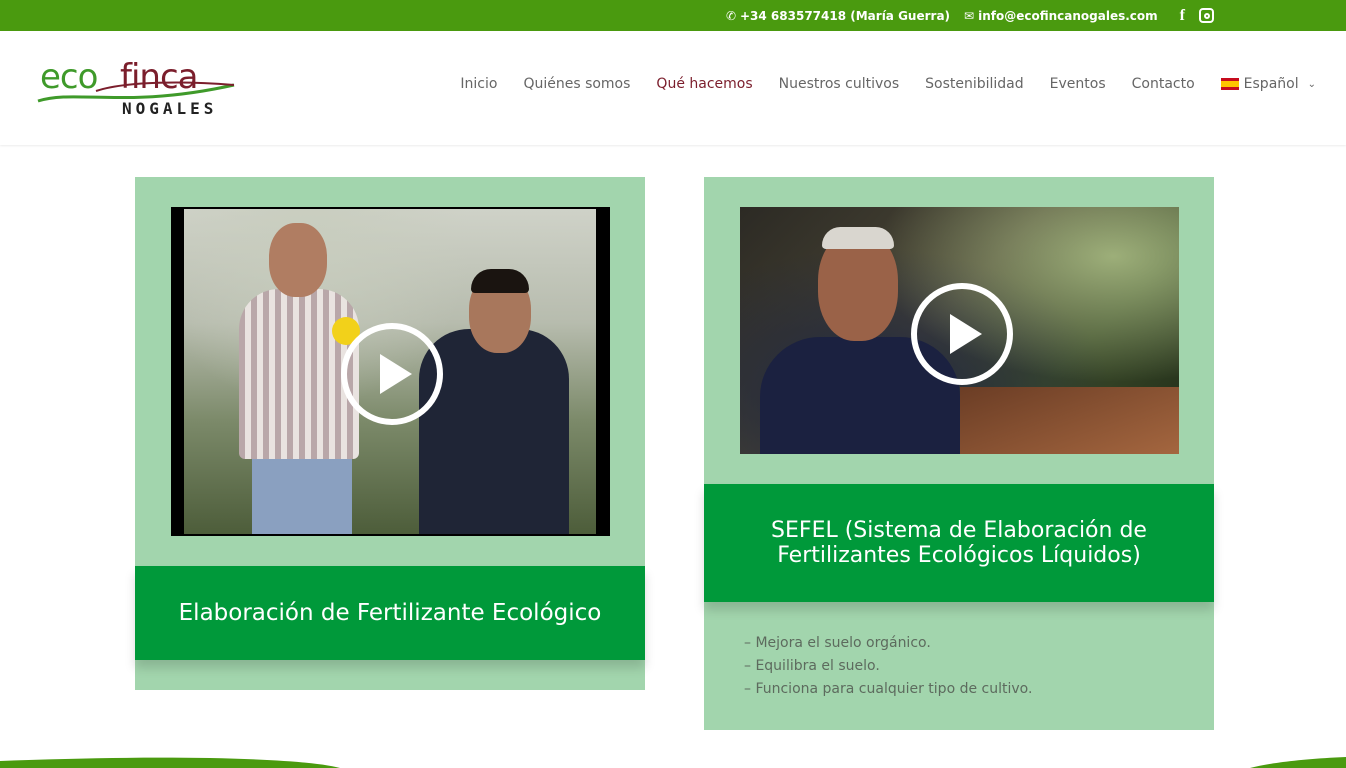 The image size is (1346, 768). I want to click on interviewer-figure, so click(494, 431).